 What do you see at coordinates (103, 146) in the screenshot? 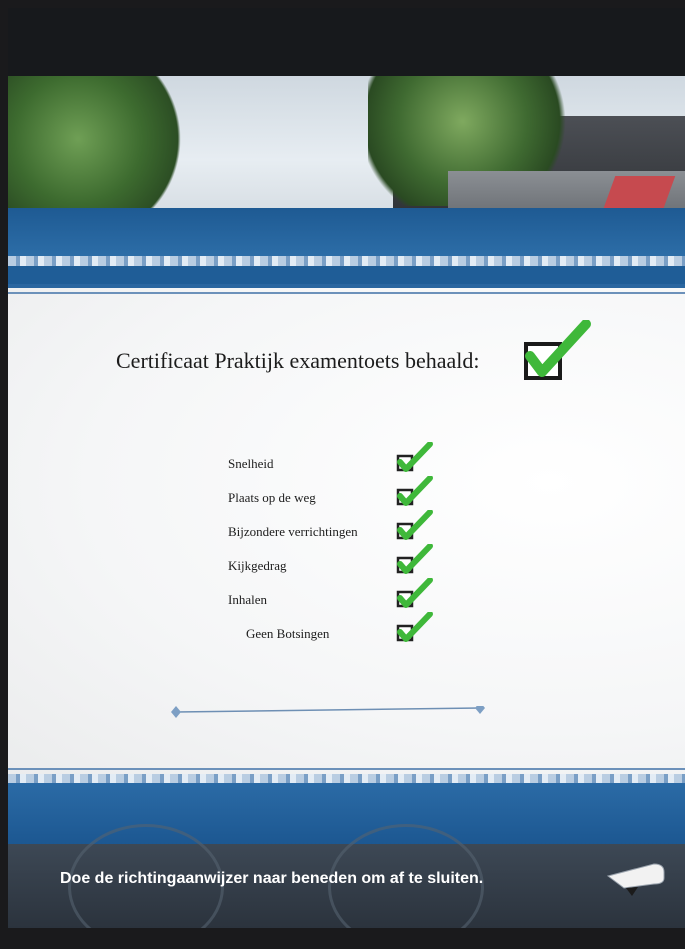
I see `tree-left` at bounding box center [103, 146].